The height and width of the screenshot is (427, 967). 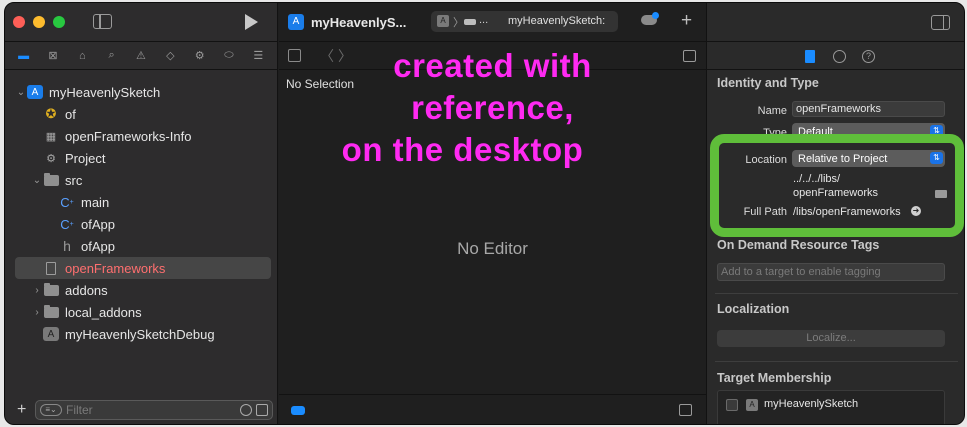 I want to click on tree-item-label: addons, so click(x=86, y=290).